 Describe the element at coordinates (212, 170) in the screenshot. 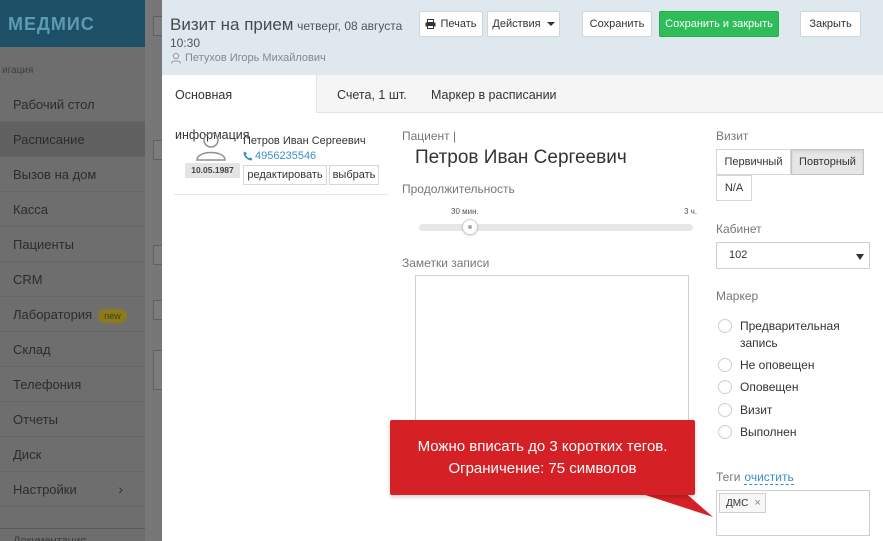

I see `patient-dob: 10.05.1987` at that location.